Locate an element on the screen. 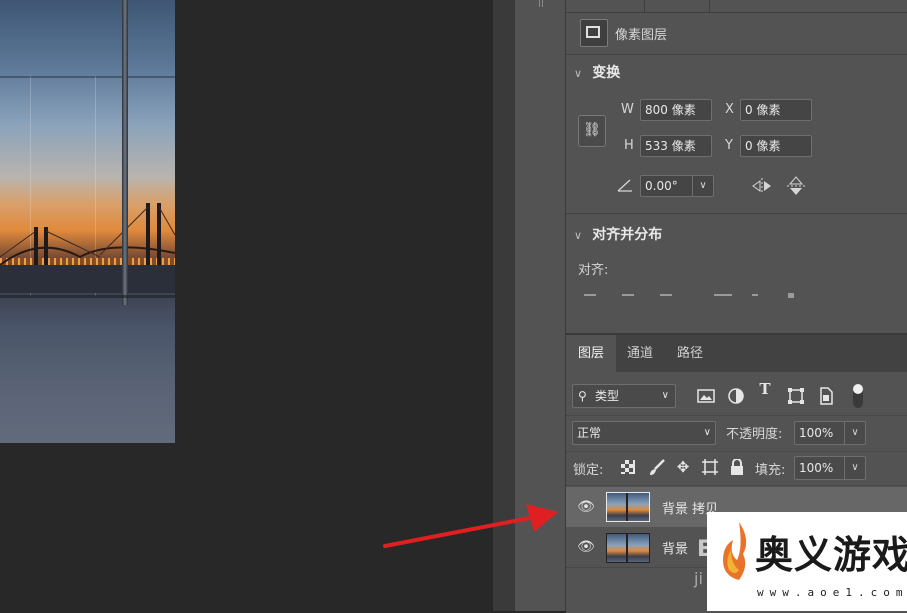 This screenshot has height=613, width=907. chain-link-icon: ⛓ is located at coordinates (592, 130).